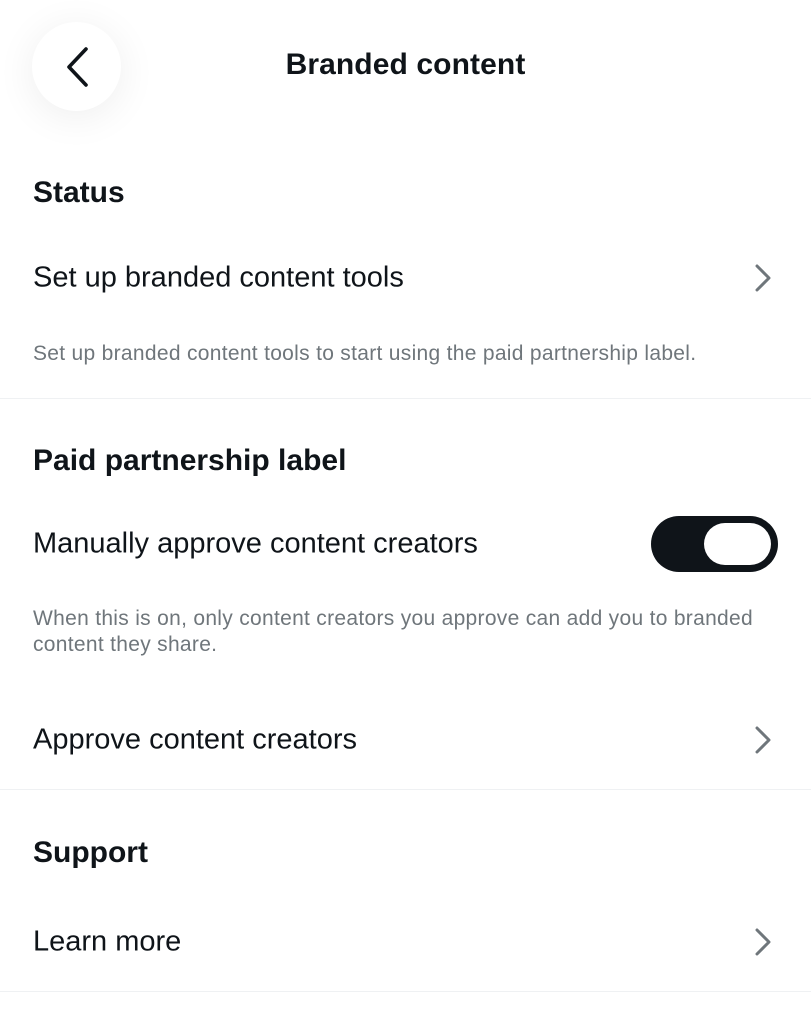 The height and width of the screenshot is (1024, 811). Describe the element at coordinates (218, 277) in the screenshot. I see `setup-branded-content-tools-label: Set up branded content tools` at that location.